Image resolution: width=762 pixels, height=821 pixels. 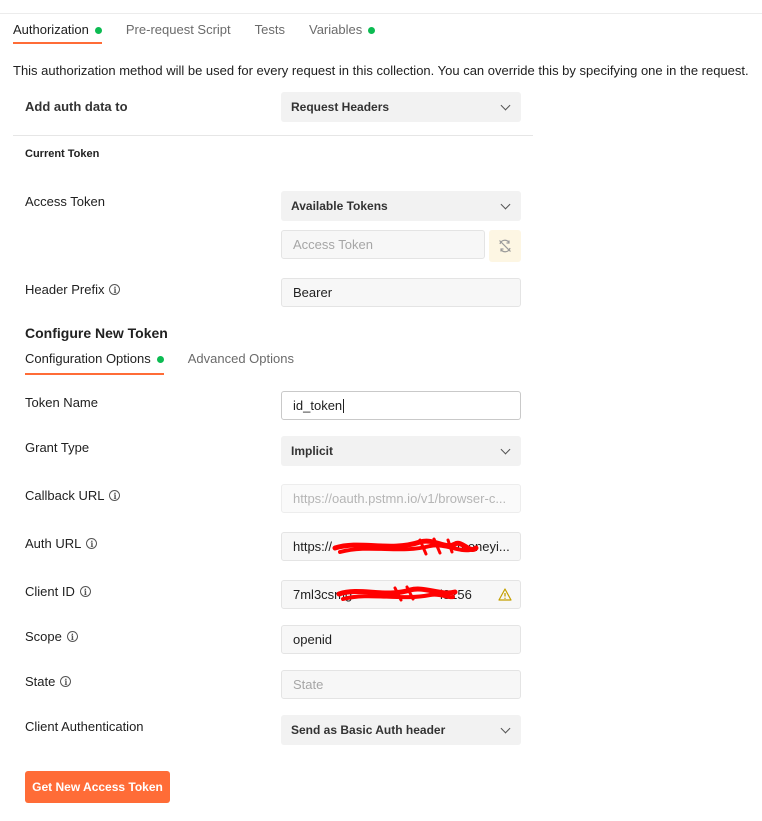 What do you see at coordinates (401, 684) in the screenshot?
I see `state-input: State` at bounding box center [401, 684].